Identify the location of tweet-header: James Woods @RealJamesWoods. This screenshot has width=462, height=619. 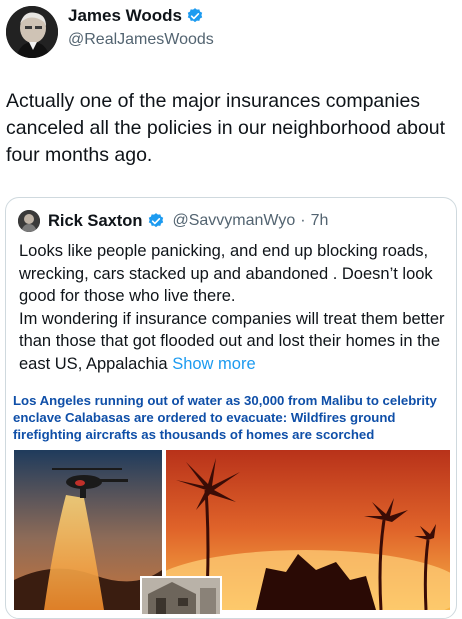
(231, 32).